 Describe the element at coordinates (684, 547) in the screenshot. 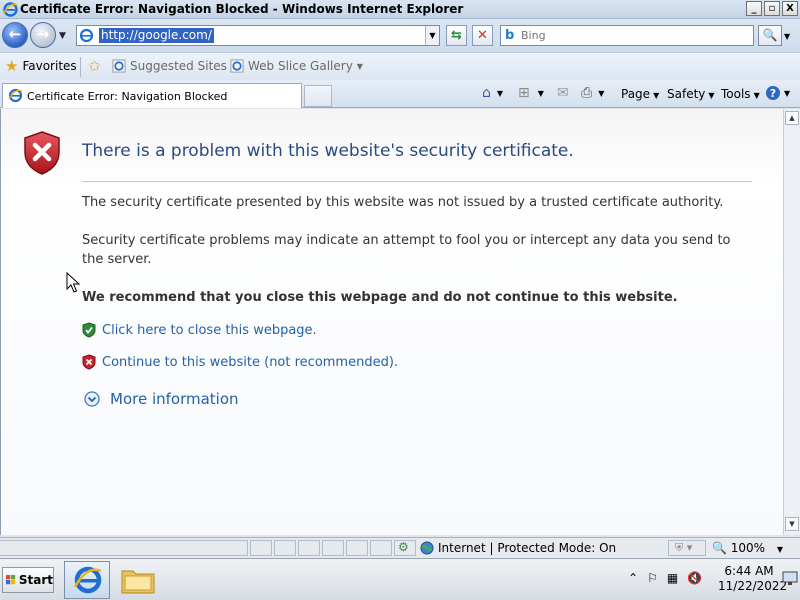

I see `shield-lock-icon: ⛨ ▾` at that location.